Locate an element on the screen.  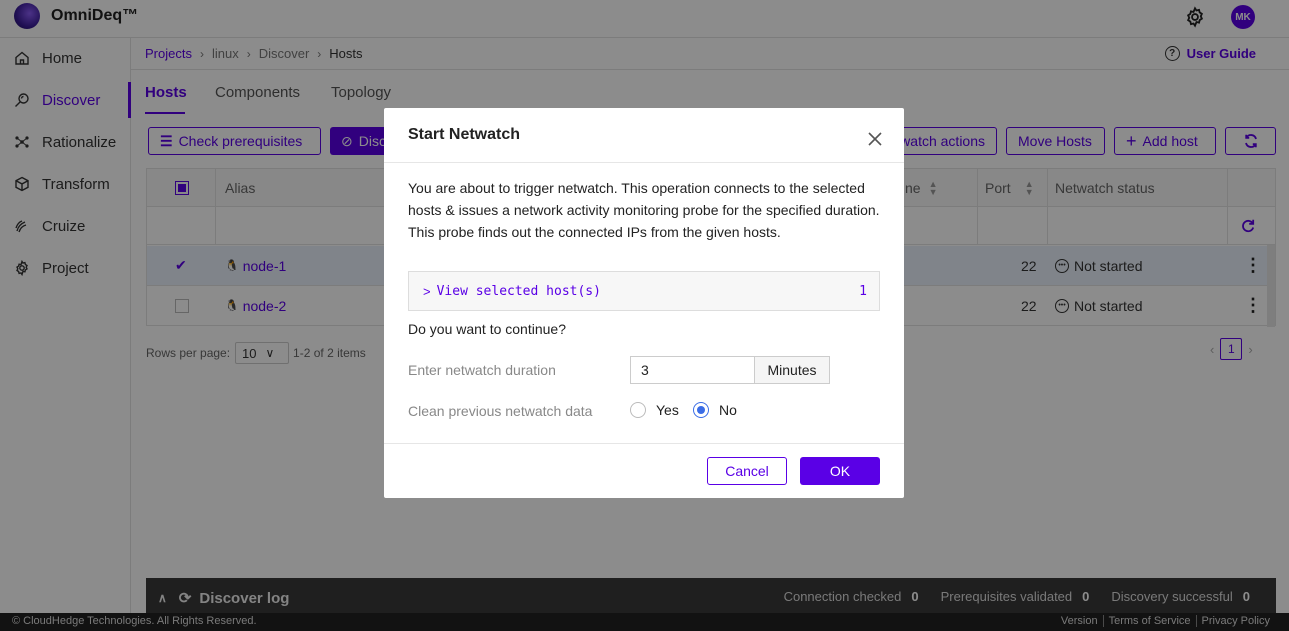
chevron-right-icon: > is located at coordinates (427, 291).